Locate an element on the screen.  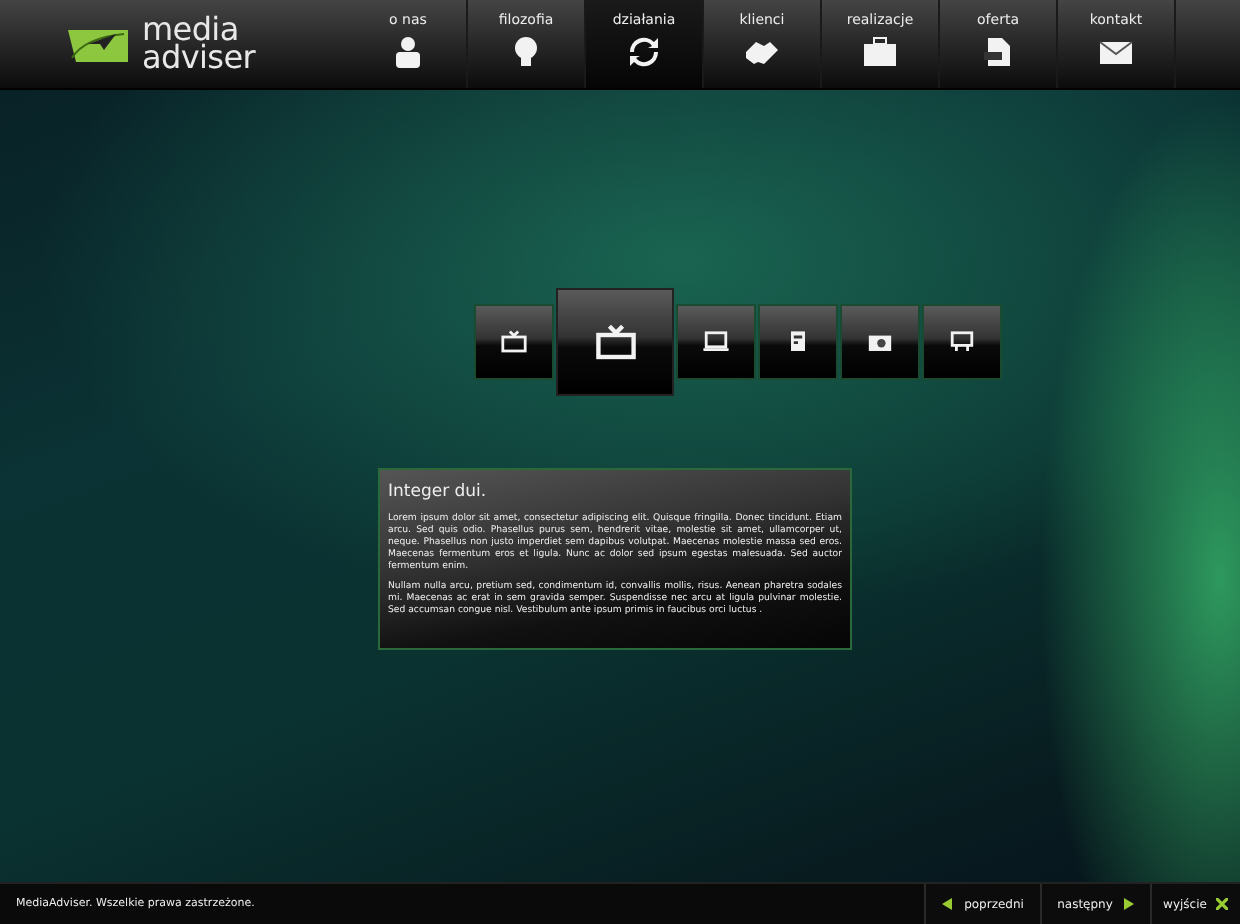
laptop-icon is located at coordinates (716, 342).